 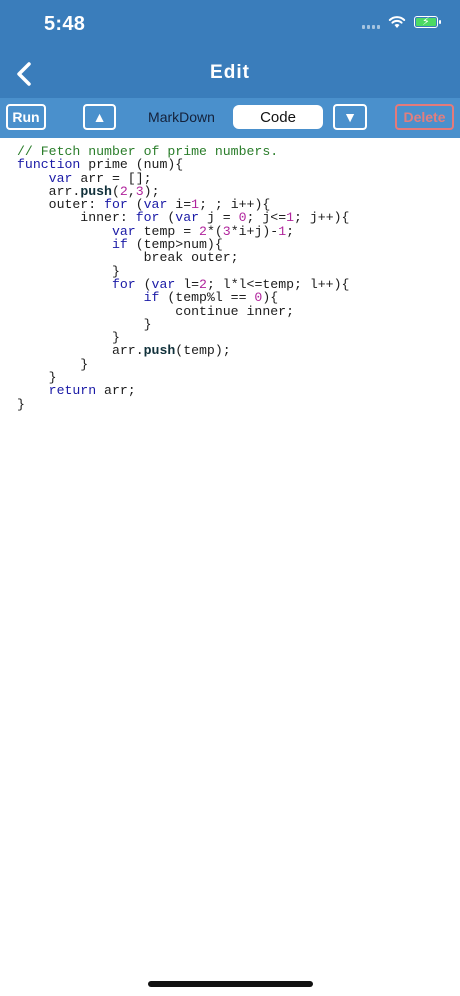 What do you see at coordinates (230, 25) in the screenshot?
I see `status-bar: 5:48 ⚡` at bounding box center [230, 25].